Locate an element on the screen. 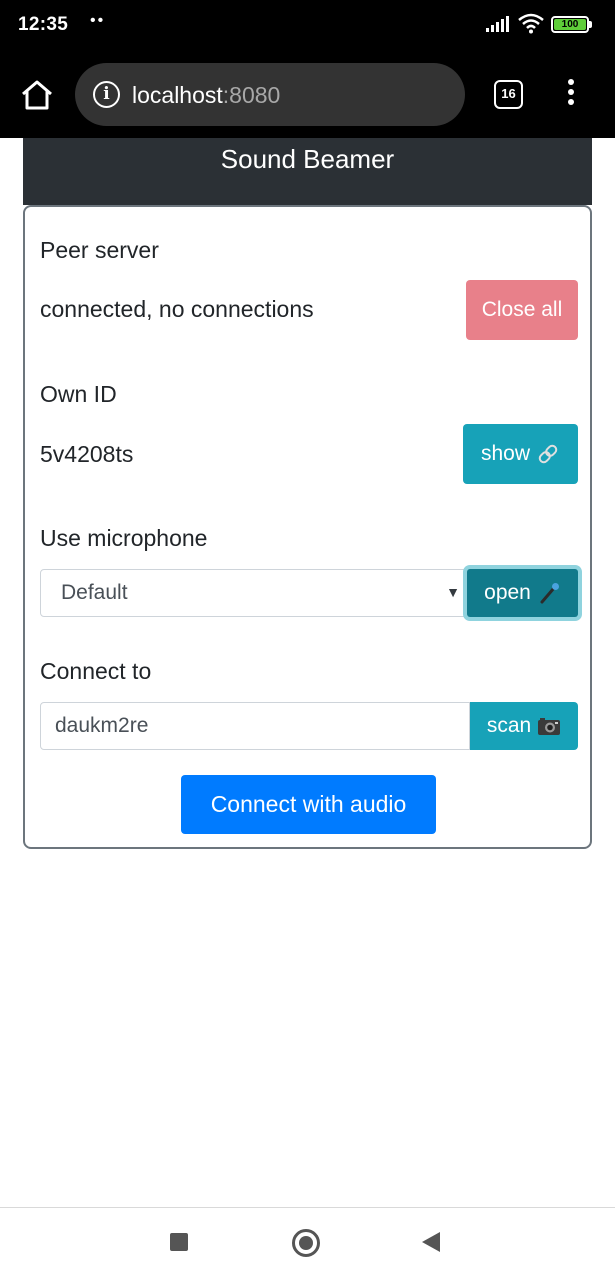 This screenshot has height=1280, width=615. recent-apps-icon is located at coordinates (179, 1242).